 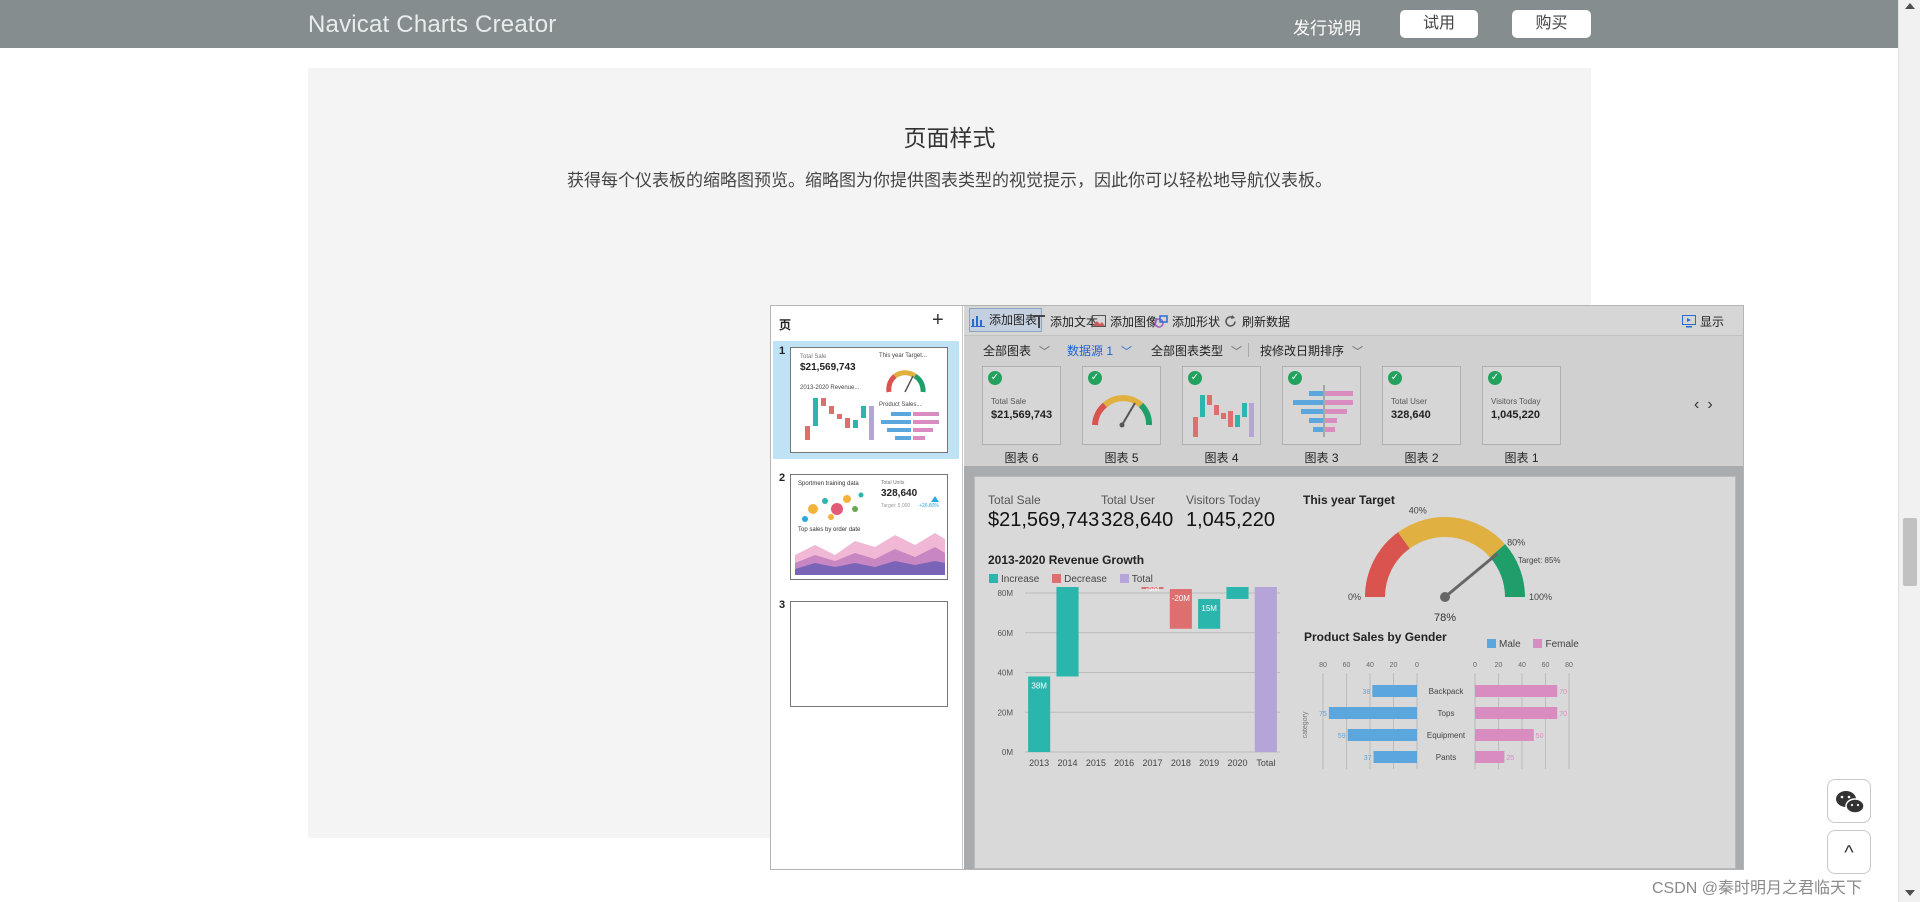 What do you see at coordinates (1409, 401) in the screenshot?
I see `card-kpi-label: Total User` at bounding box center [1409, 401].